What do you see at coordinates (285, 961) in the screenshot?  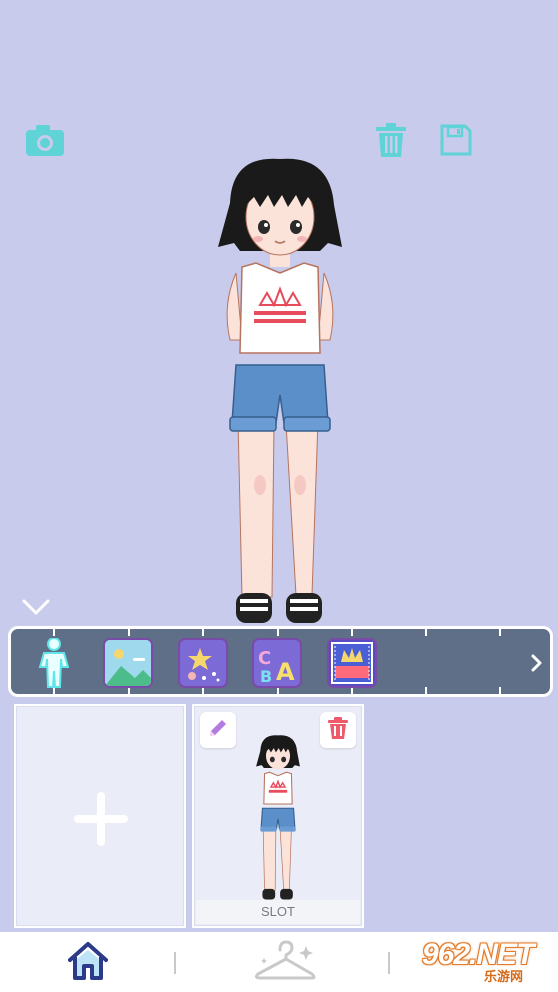 I see `nav-wardrobe` at bounding box center [285, 961].